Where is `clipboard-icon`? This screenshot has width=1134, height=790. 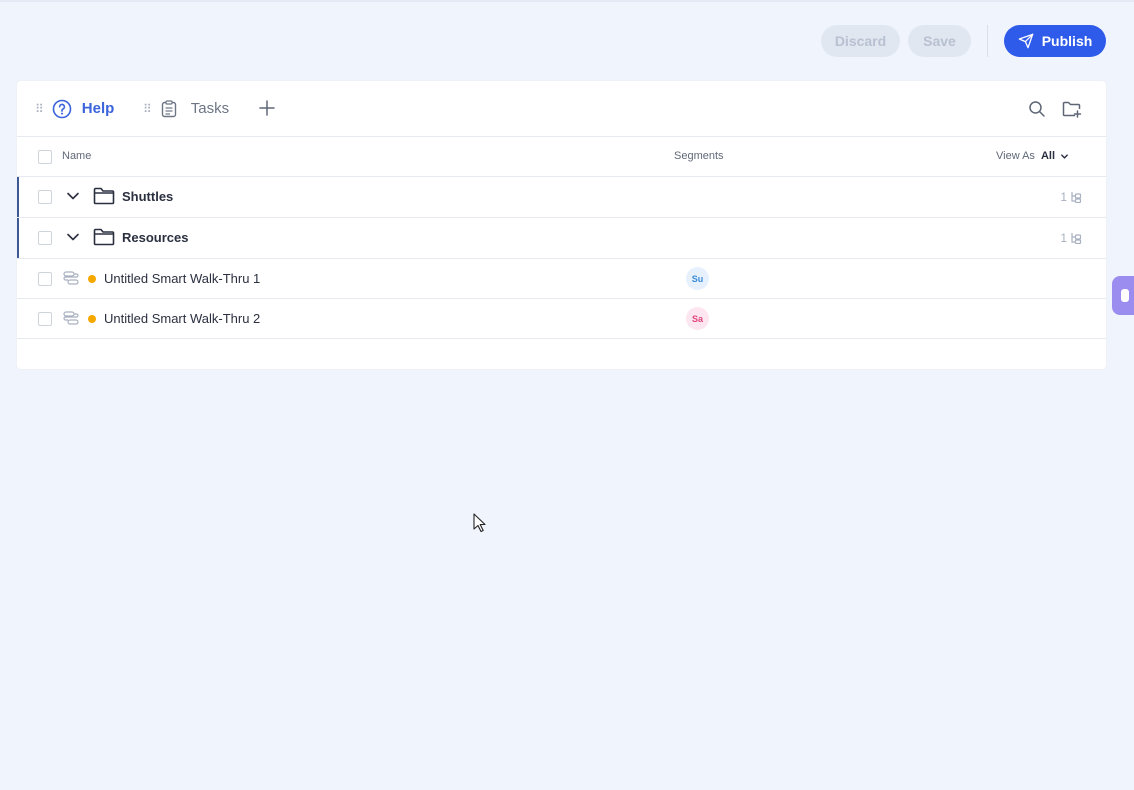
clipboard-icon is located at coordinates (168, 108).